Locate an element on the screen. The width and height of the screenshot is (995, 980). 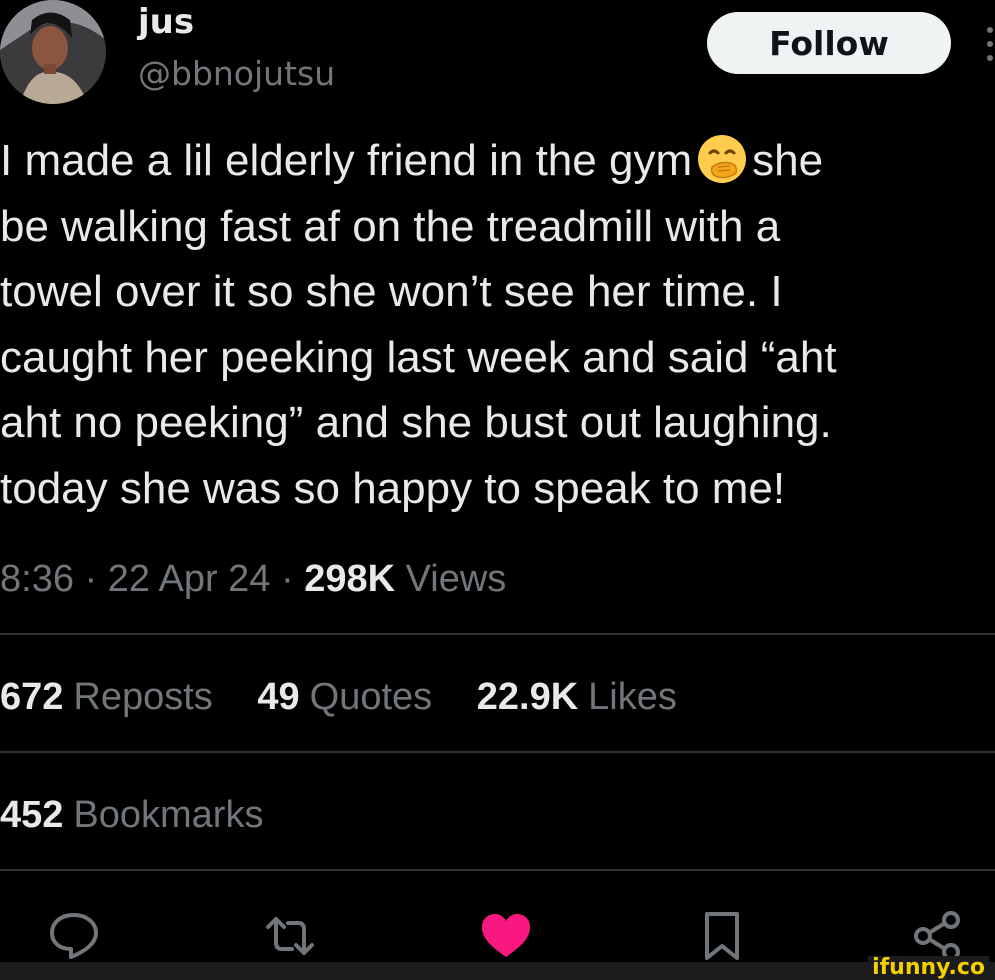
like-button is located at coordinates (506, 936).